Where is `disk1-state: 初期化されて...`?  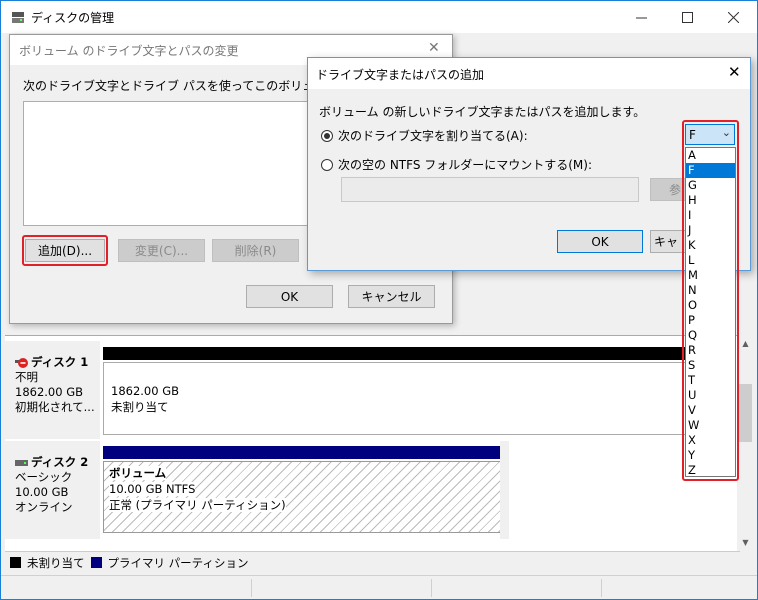 disk1-state: 初期化されて... is located at coordinates (55, 407).